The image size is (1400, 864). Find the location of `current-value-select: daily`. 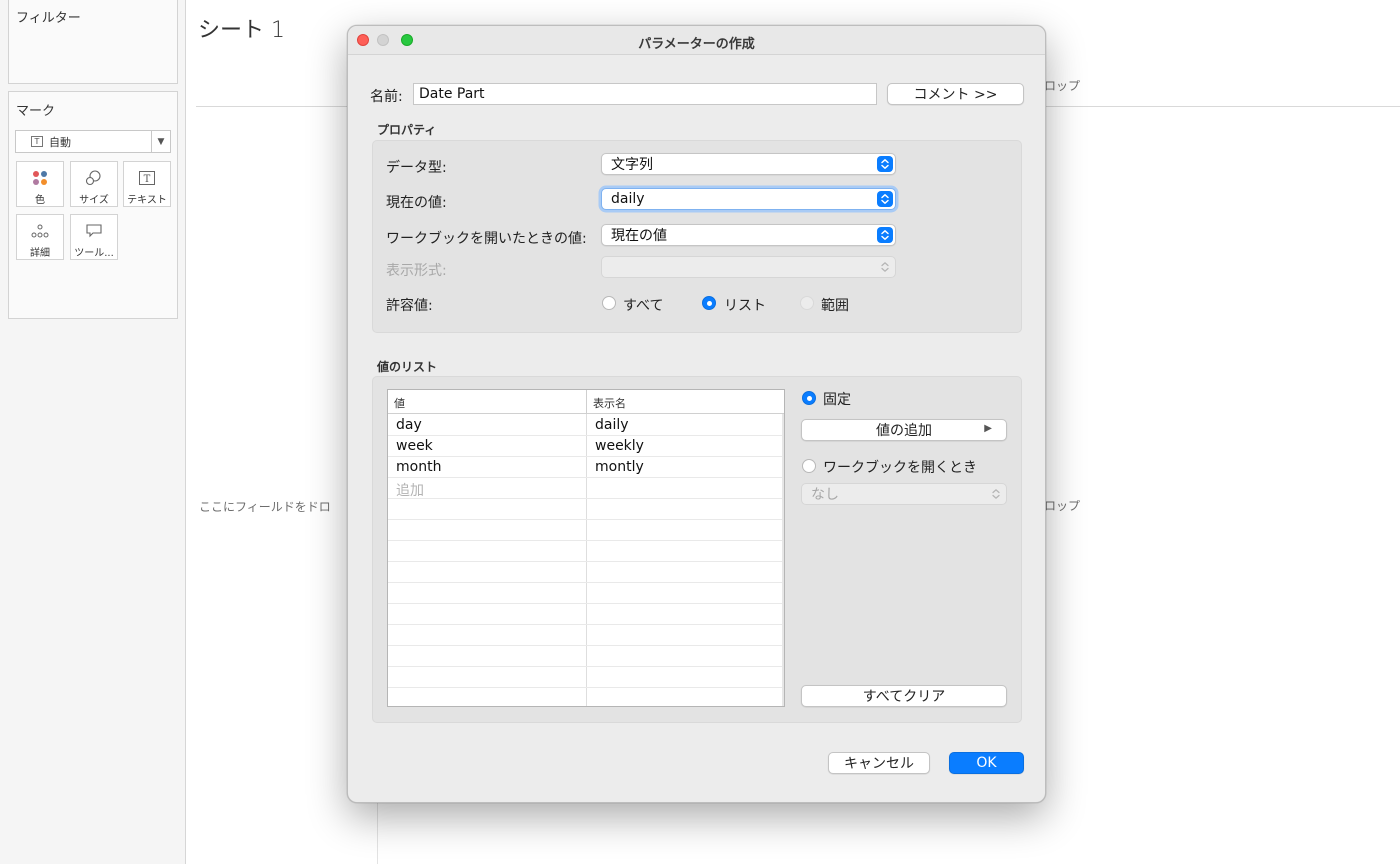

current-value-select: daily is located at coordinates (748, 199).